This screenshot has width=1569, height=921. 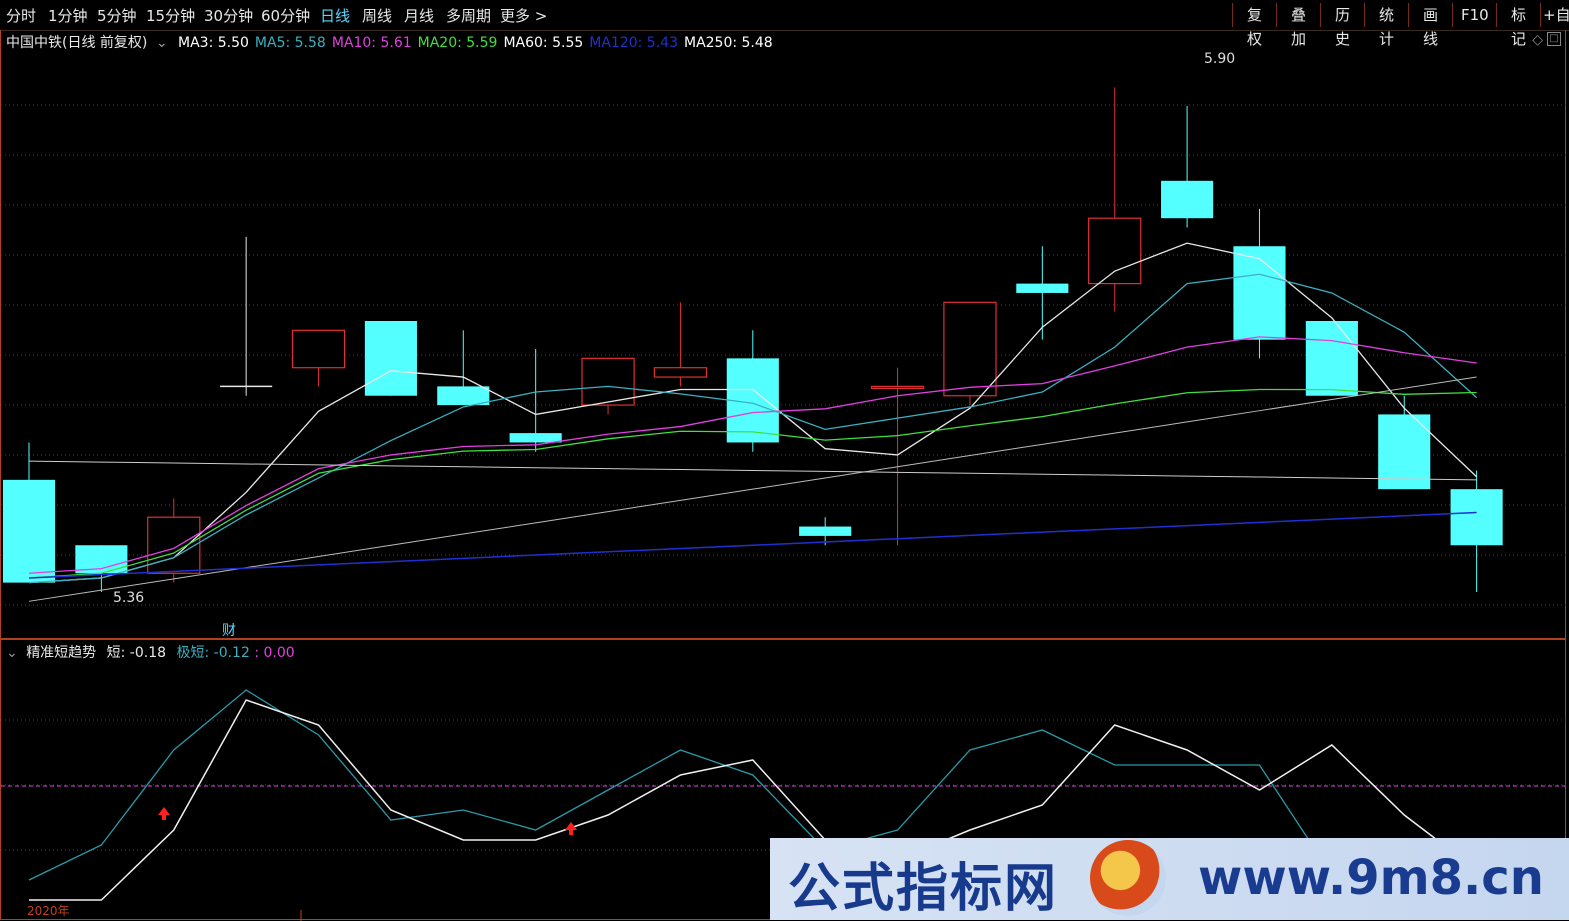 I want to click on high-price-label: 5.90, so click(x=1220, y=59).